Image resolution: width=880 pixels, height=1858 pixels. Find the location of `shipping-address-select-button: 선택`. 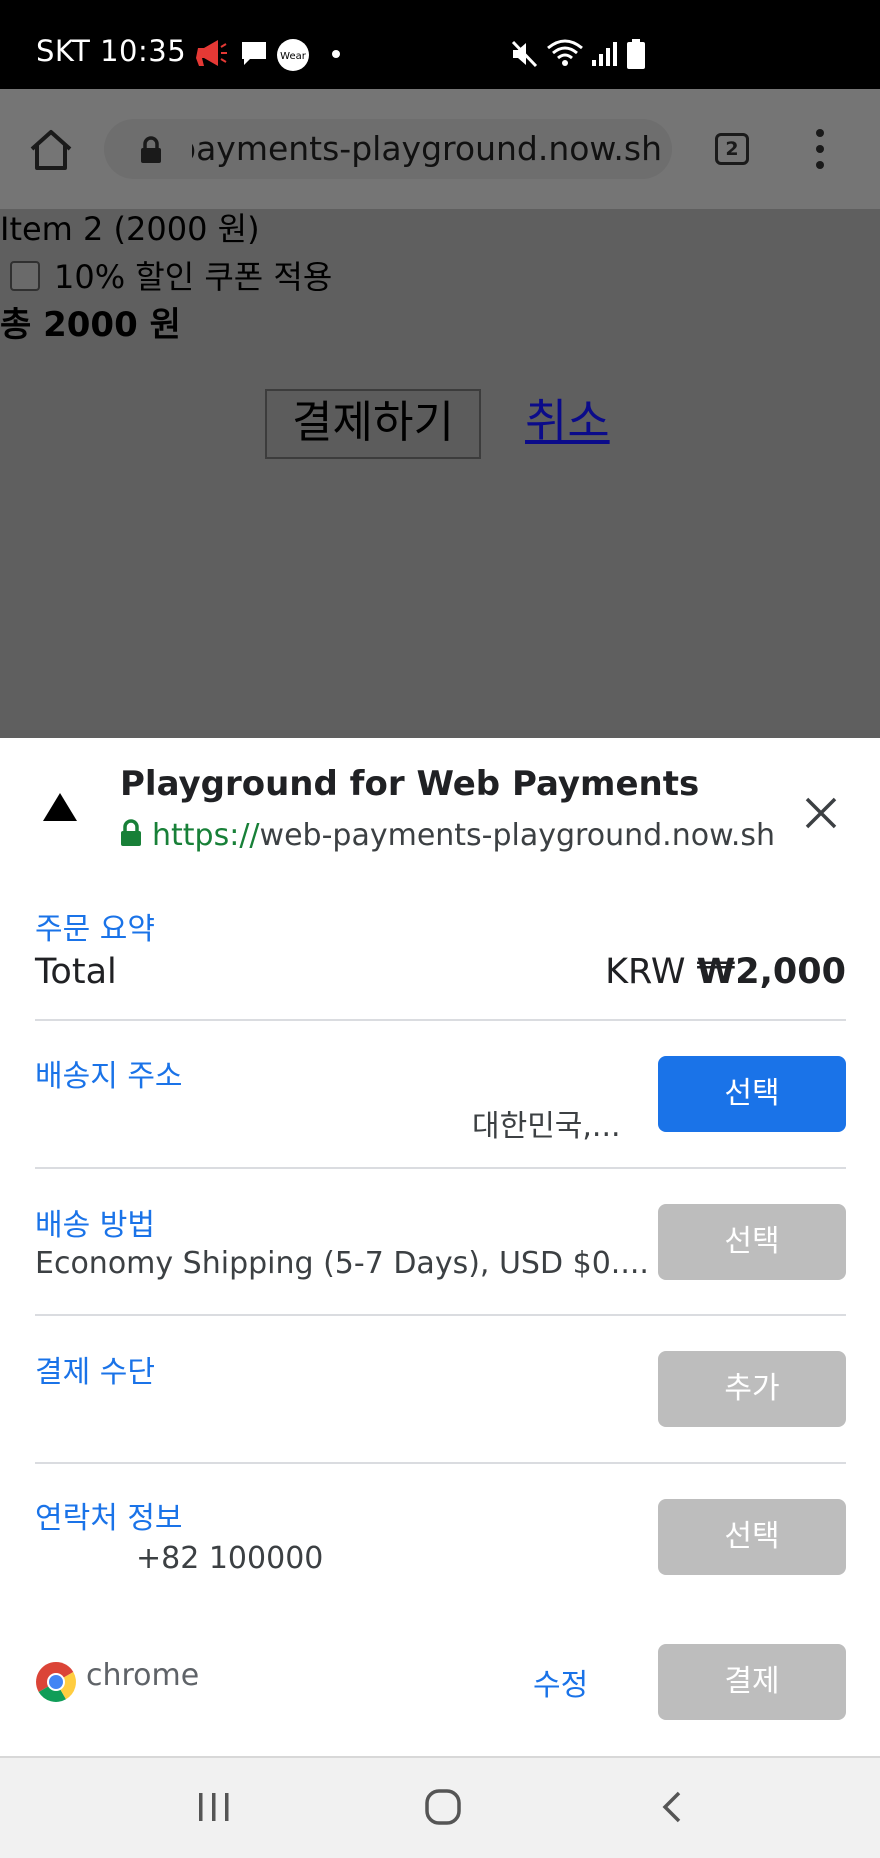

shipping-address-select-button: 선택 is located at coordinates (752, 1094).